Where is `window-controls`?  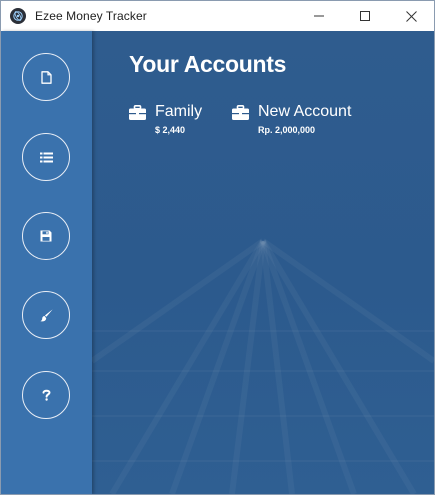 window-controls is located at coordinates (365, 16).